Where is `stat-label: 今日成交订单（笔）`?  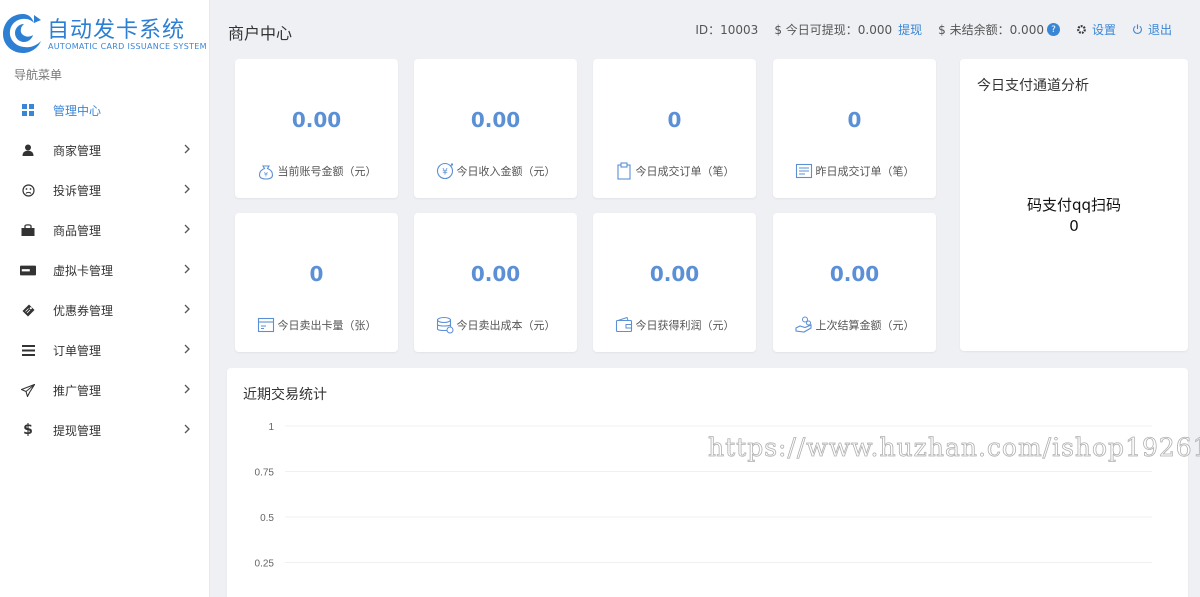 stat-label: 今日成交订单（笔） is located at coordinates (685, 171).